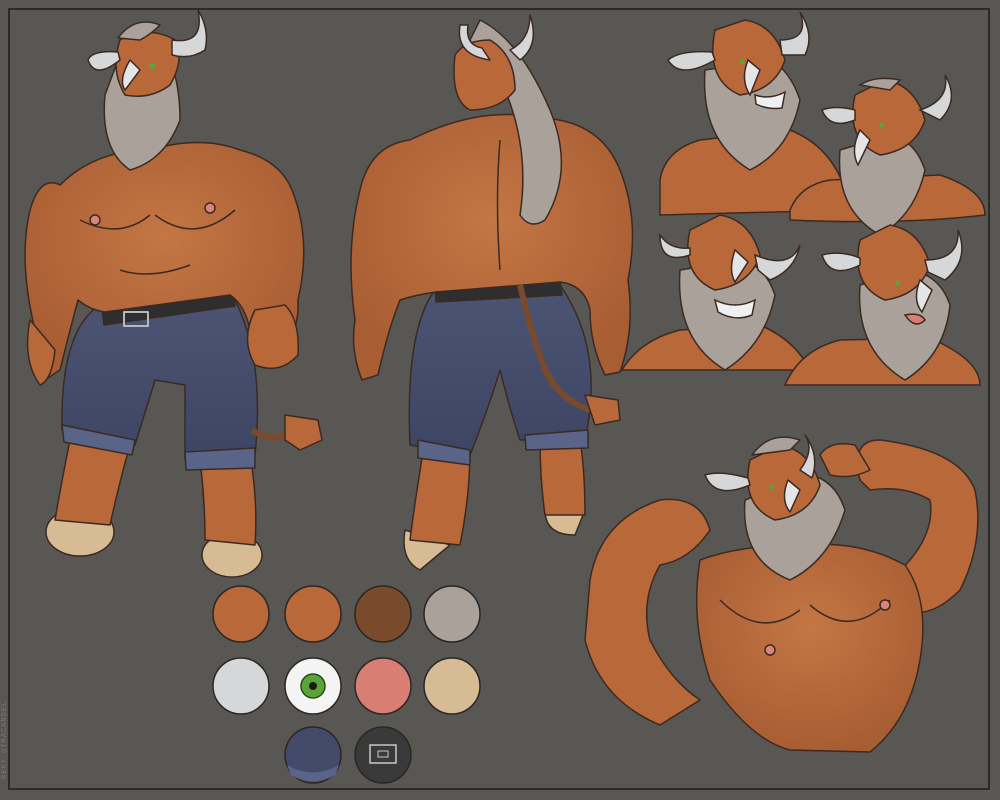  Describe the element at coordinates (241, 614) in the screenshot. I see `fur-main-swatch` at that location.